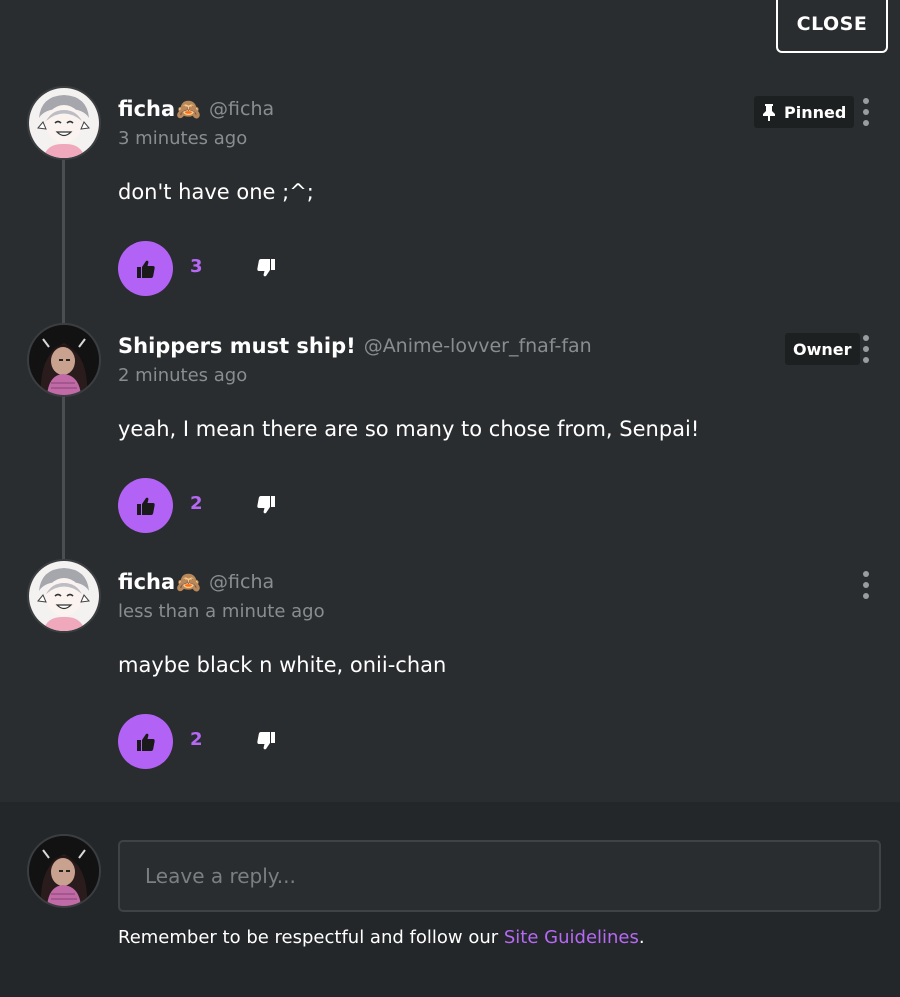 This screenshot has width=900, height=997. I want to click on site-guidelines-link: Site Guidelines, so click(571, 937).